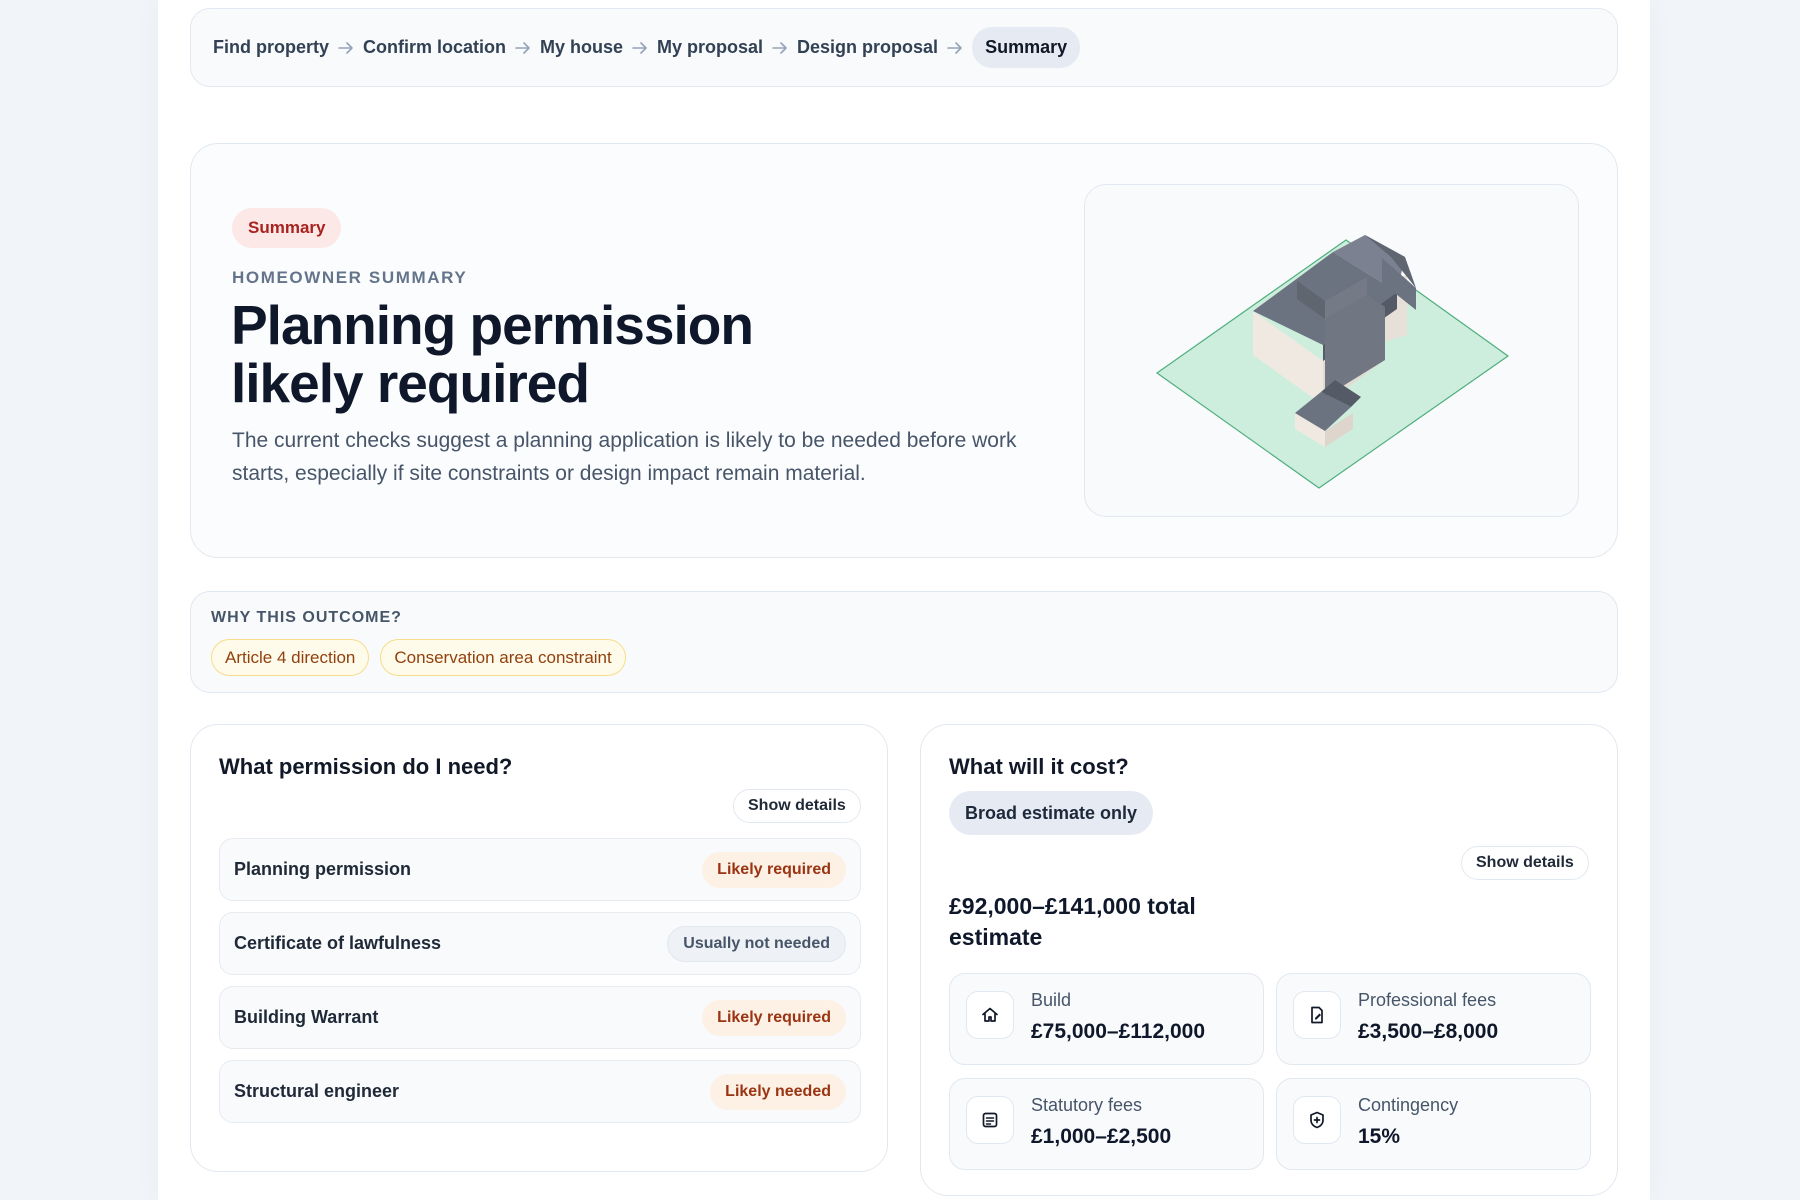 This screenshot has width=1800, height=1200. Describe the element at coordinates (1026, 47) in the screenshot. I see `breadcrumb-summary-current: Summary` at that location.